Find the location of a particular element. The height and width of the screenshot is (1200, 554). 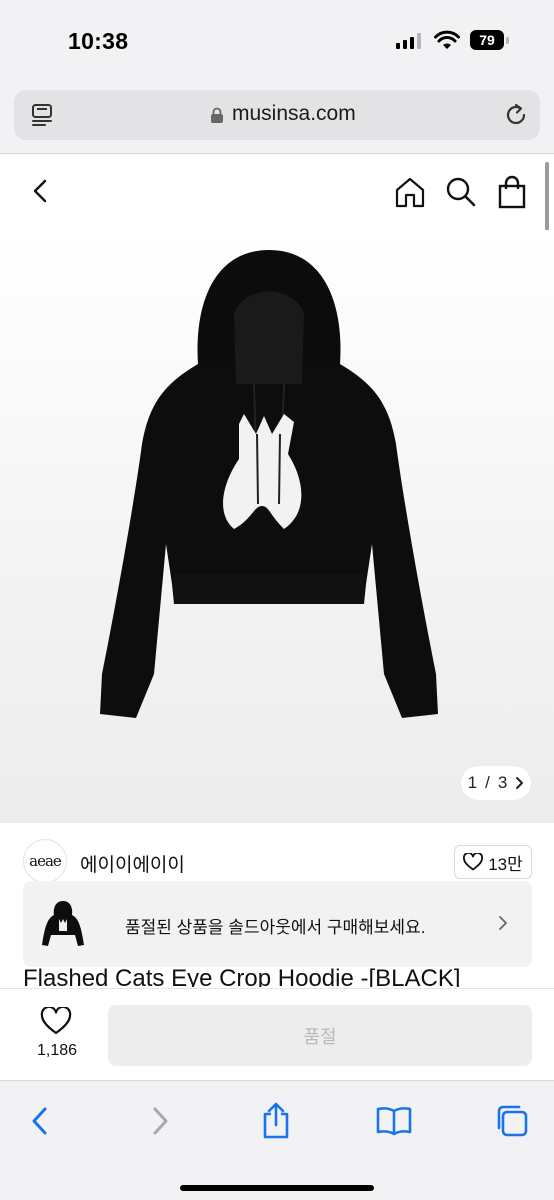

tabs-icon is located at coordinates (512, 1121).